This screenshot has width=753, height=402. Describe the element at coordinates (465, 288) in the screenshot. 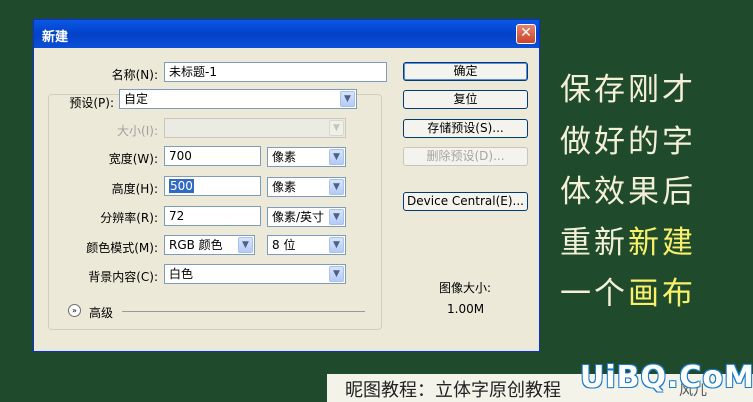

I see `image-size-label: 图像大小:` at that location.